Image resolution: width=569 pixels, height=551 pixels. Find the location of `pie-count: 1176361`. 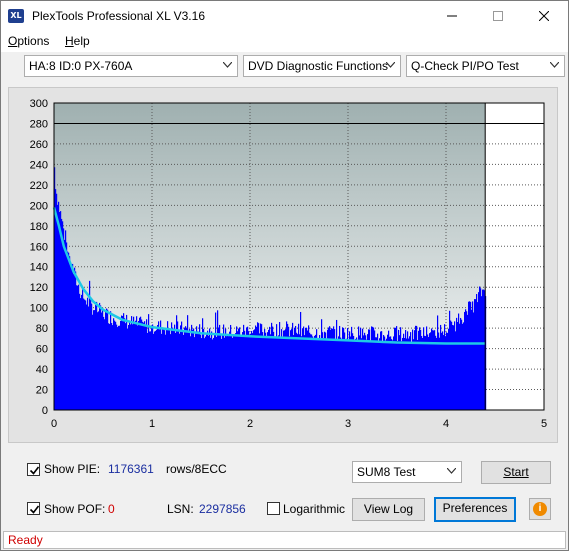

pie-count: 1176361 is located at coordinates (131, 469).